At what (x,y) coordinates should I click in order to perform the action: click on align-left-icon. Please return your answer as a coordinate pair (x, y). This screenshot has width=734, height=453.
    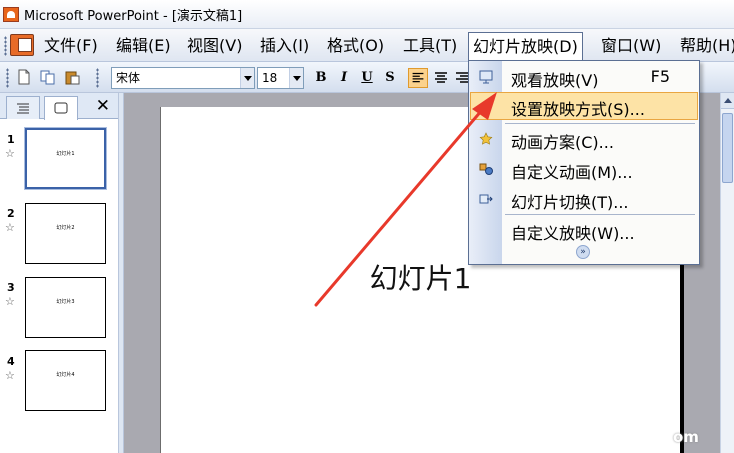
    Looking at the image, I should click on (418, 78).